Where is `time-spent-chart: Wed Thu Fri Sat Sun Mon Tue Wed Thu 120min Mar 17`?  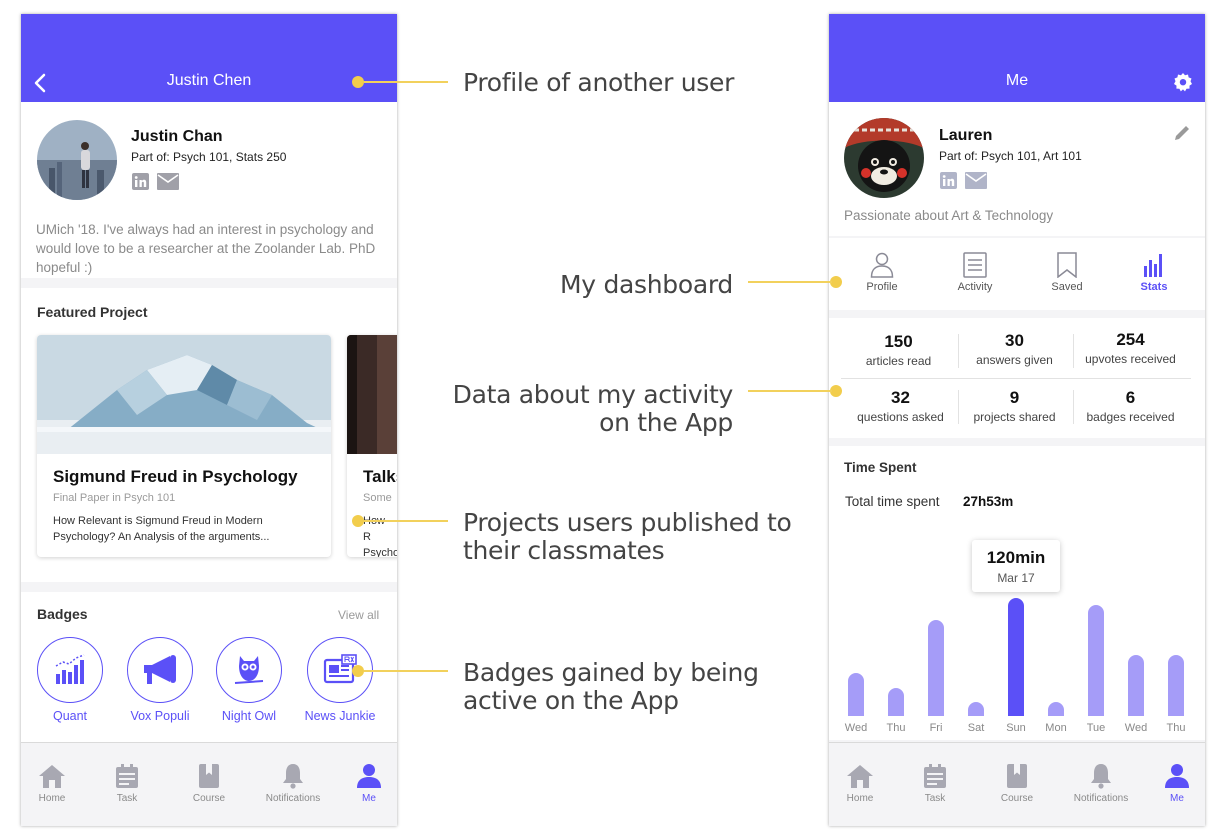
time-spent-chart: Wed Thu Fri Sat Sun Mon Tue Wed Thu 120min Mar 17 is located at coordinates (1017, 593).